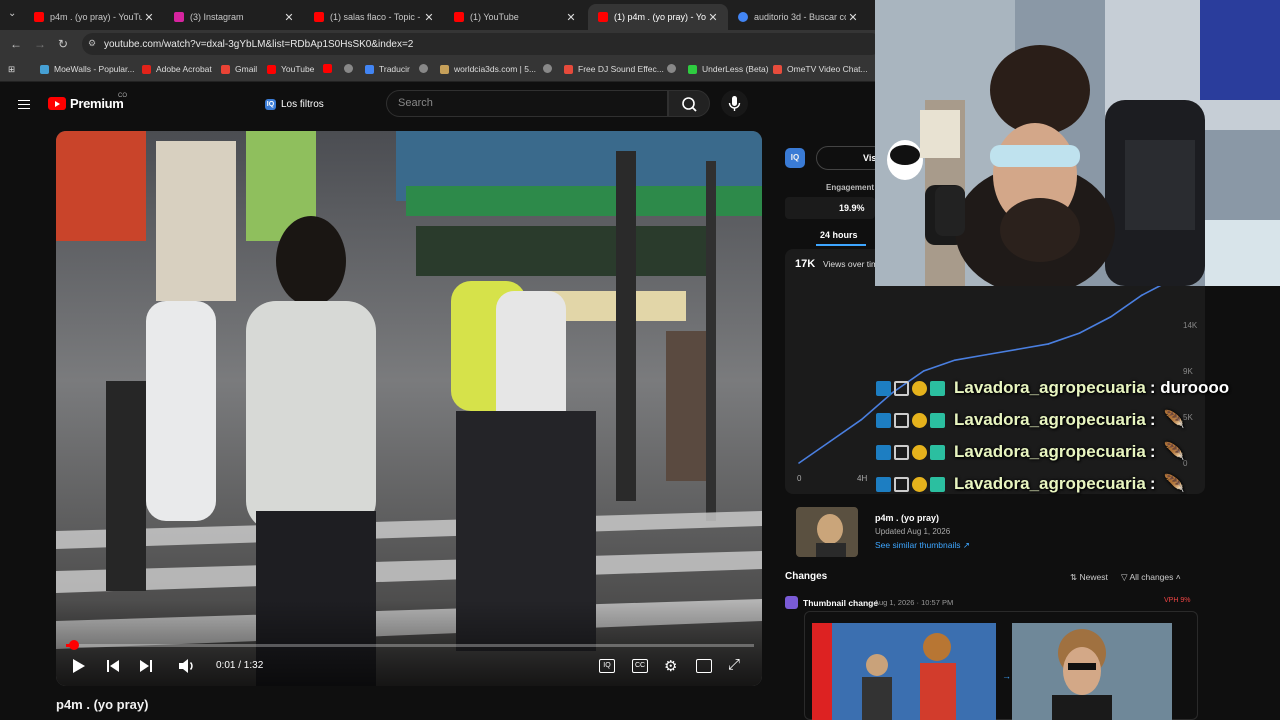  I want to click on google-icon, so click(743, 17).